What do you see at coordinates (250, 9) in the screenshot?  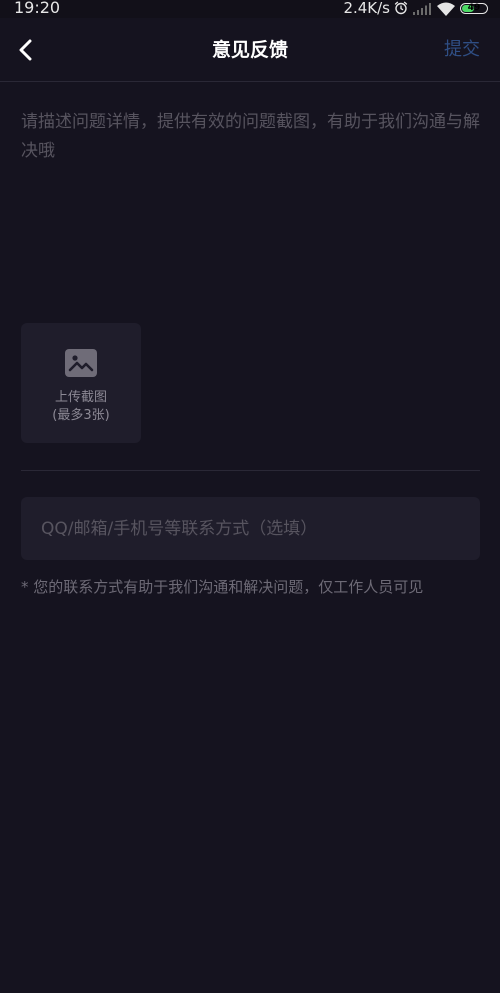 I see `status-bar: 19:20 2.4K/s 49` at bounding box center [250, 9].